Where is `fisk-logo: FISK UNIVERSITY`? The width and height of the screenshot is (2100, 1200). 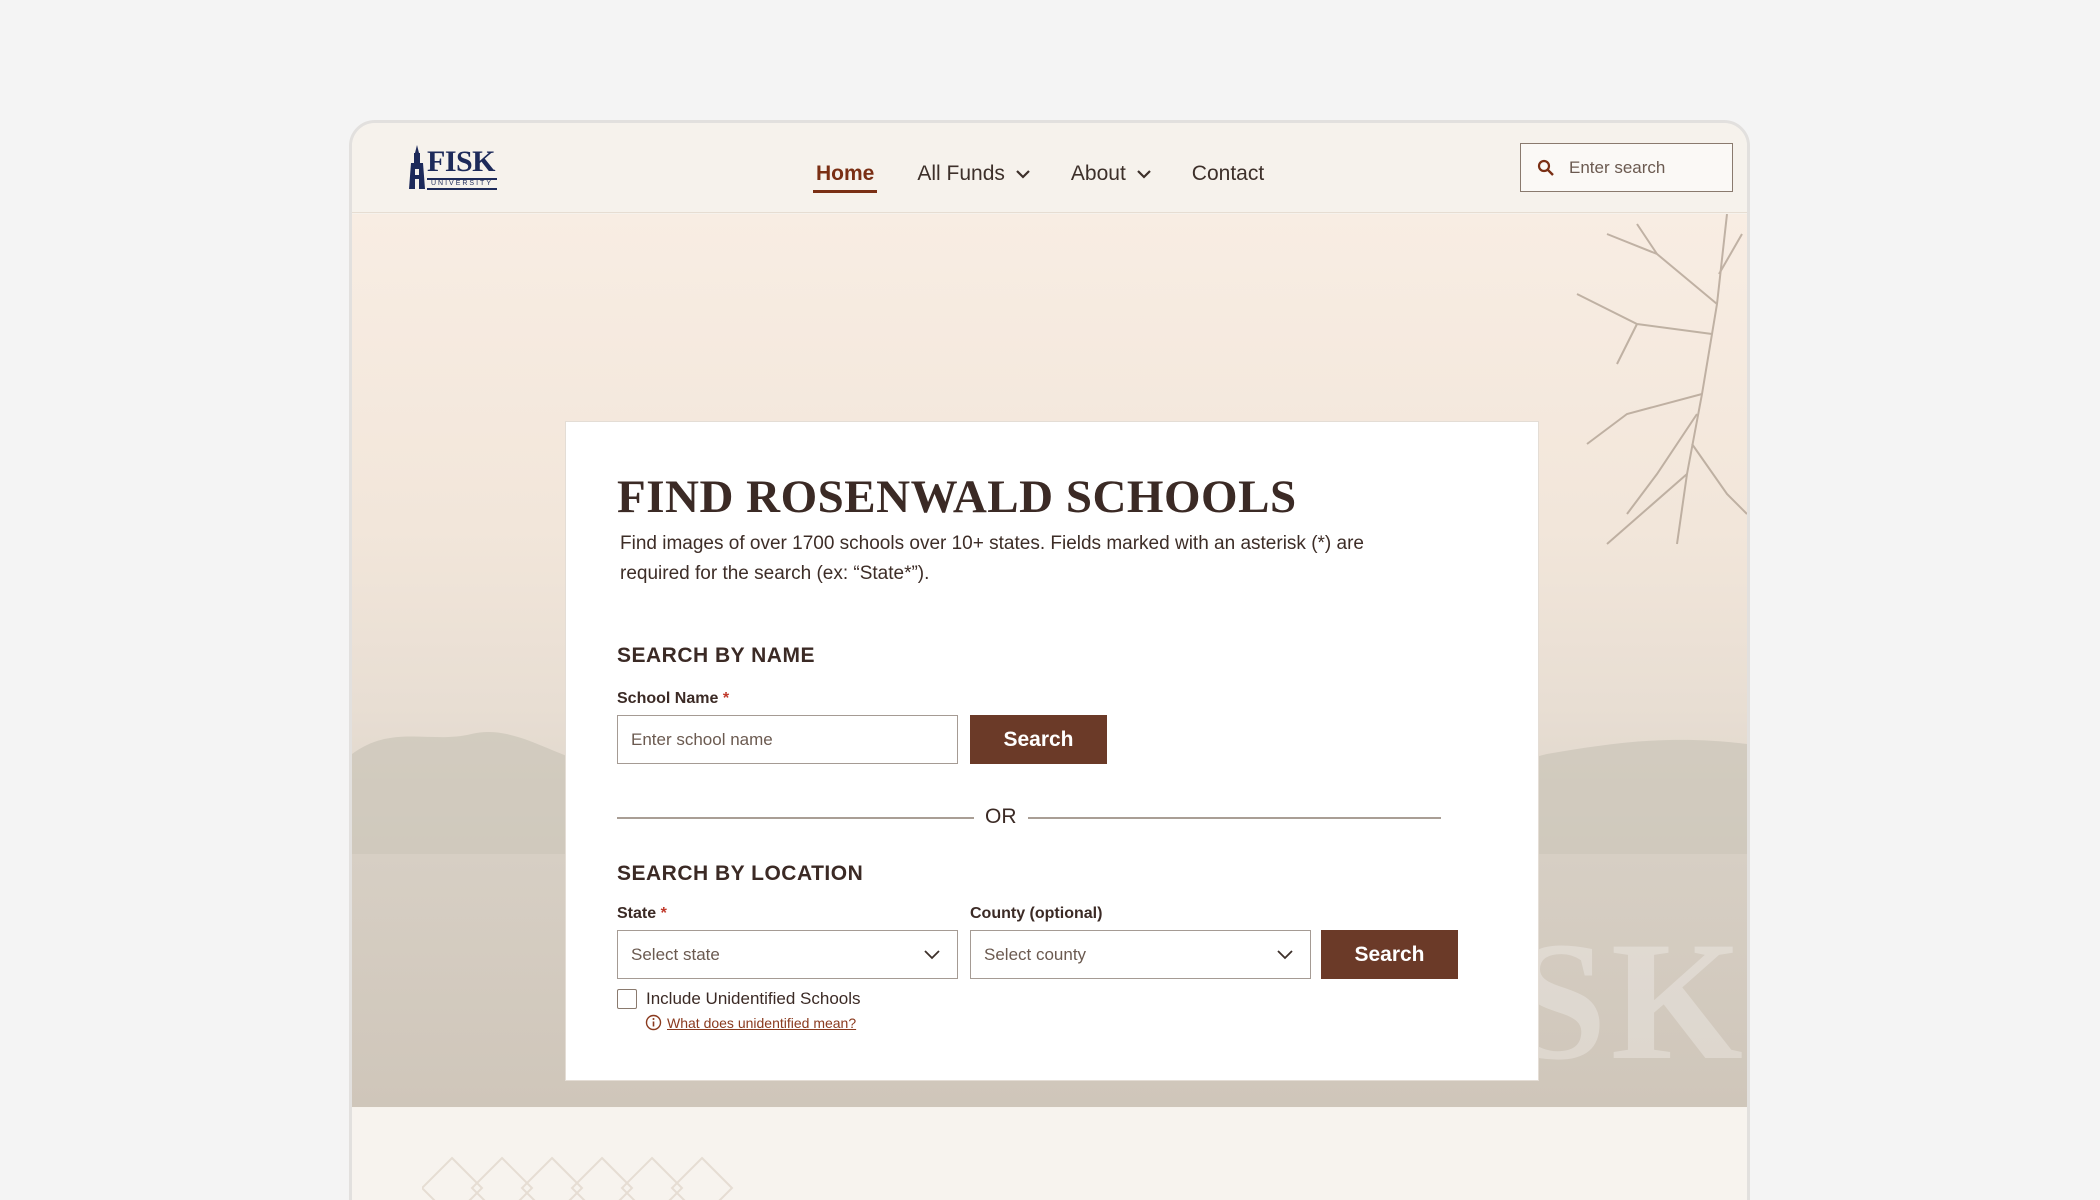
fisk-logo: FISK UNIVERSITY is located at coordinates (455, 167).